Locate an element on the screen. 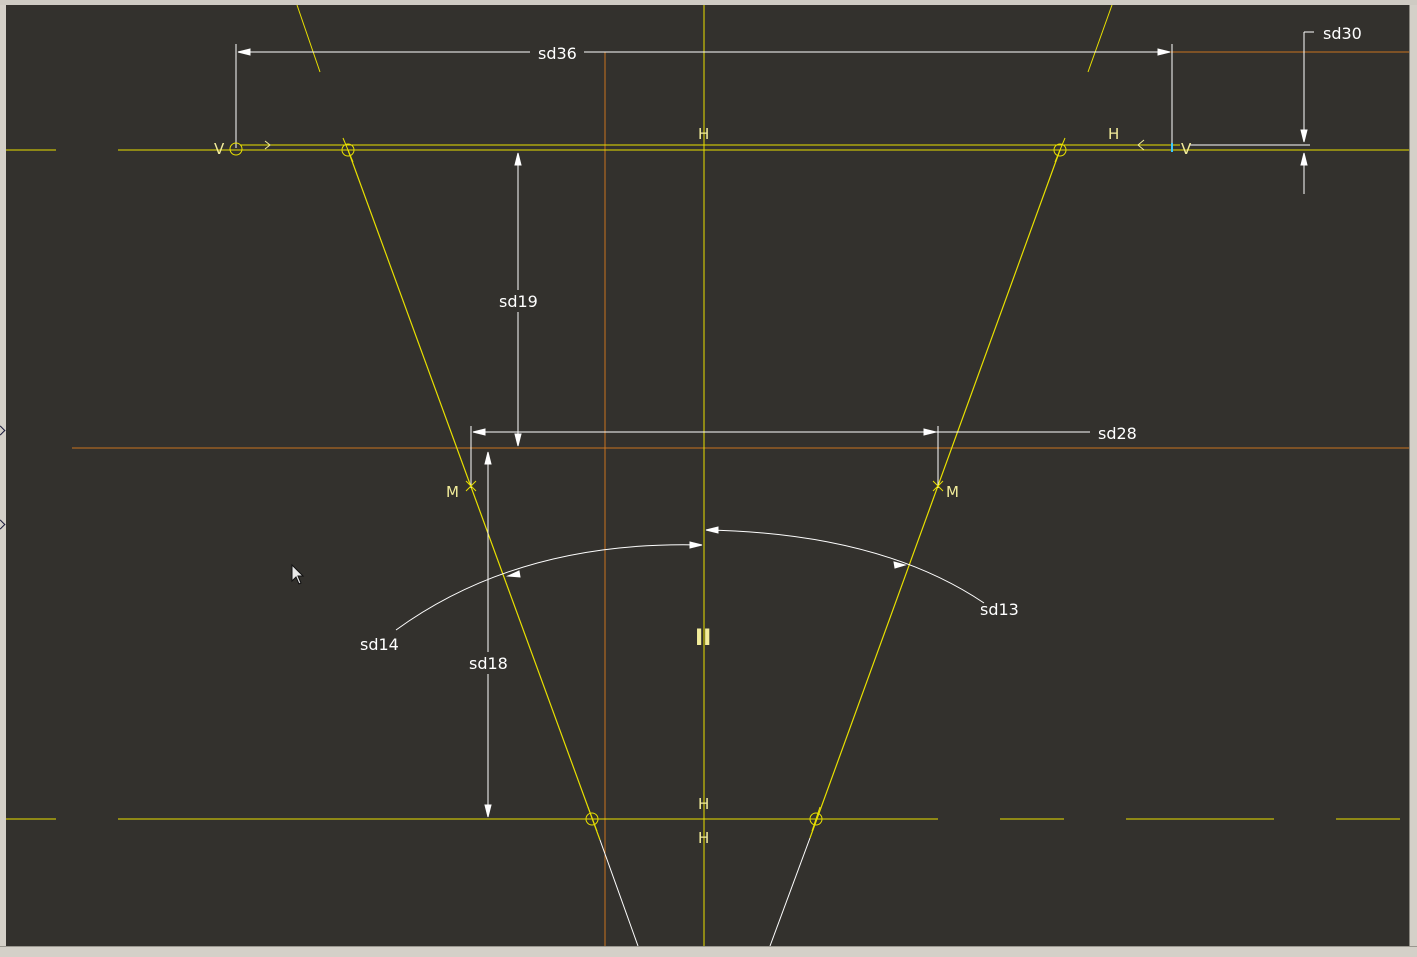 The image size is (1417, 957). right-slanted-line-extension is located at coordinates (790, 891).